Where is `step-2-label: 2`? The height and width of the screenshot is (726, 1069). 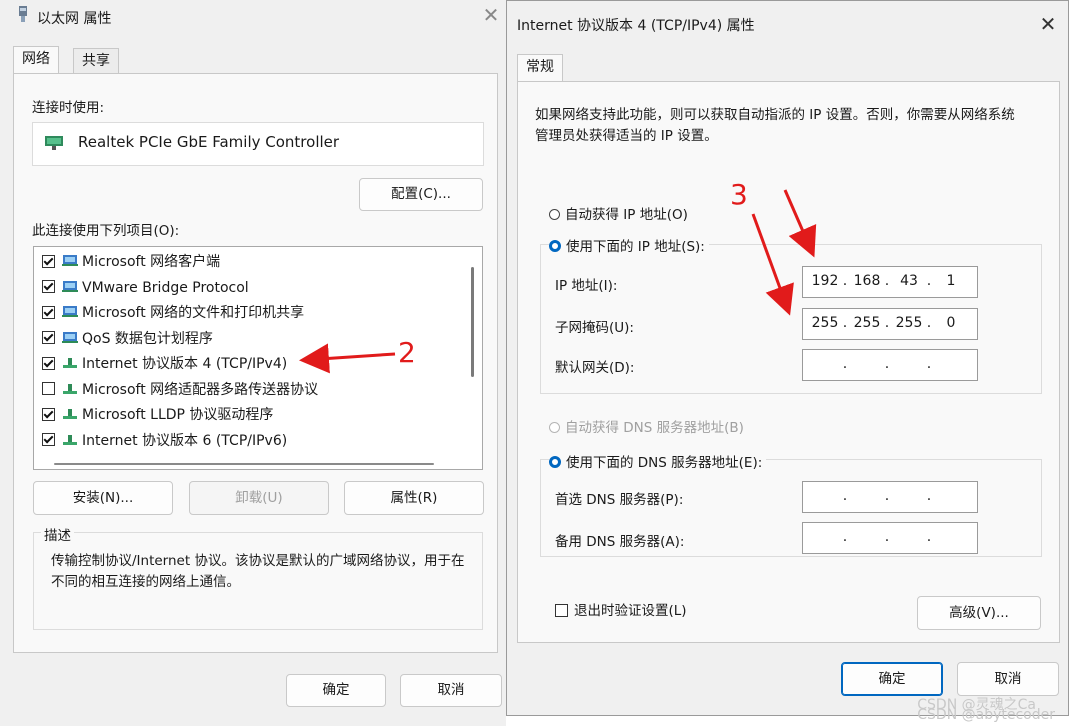 step-2-label: 2 is located at coordinates (407, 352).